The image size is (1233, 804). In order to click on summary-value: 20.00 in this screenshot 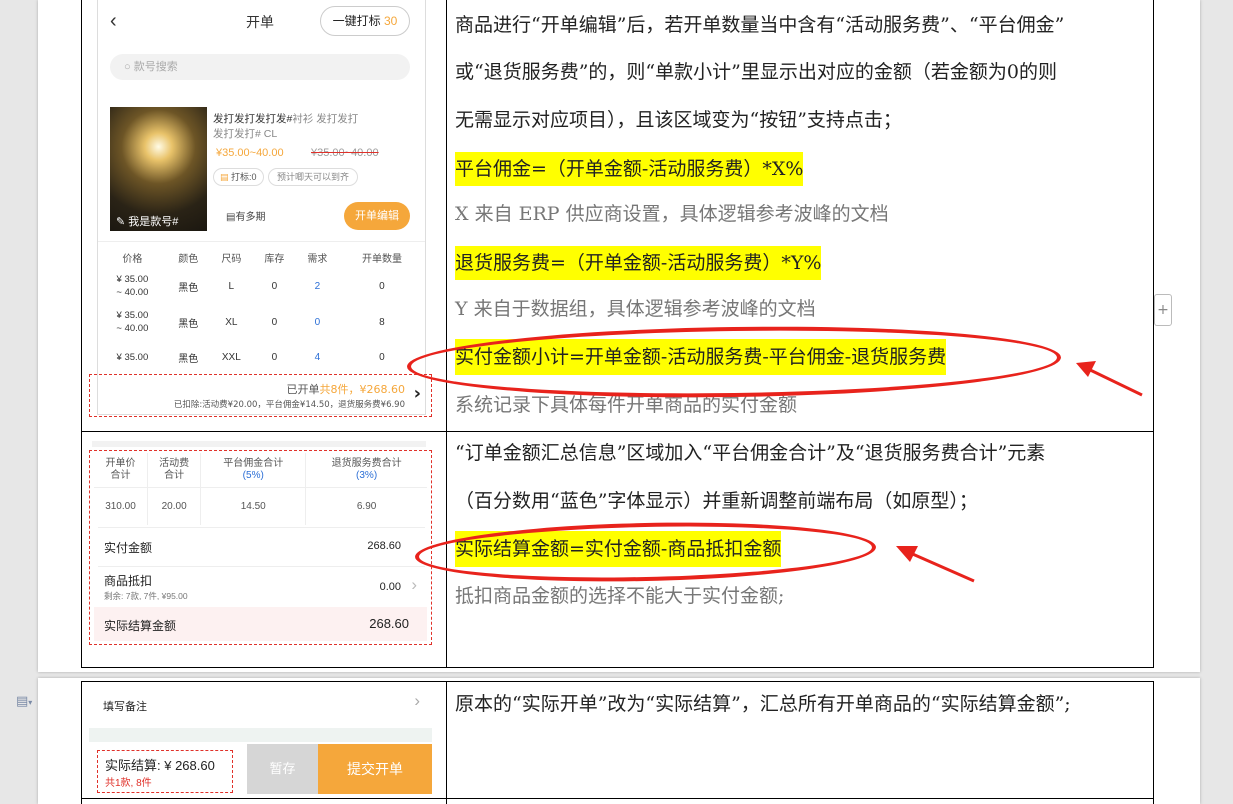, I will do `click(174, 506)`.